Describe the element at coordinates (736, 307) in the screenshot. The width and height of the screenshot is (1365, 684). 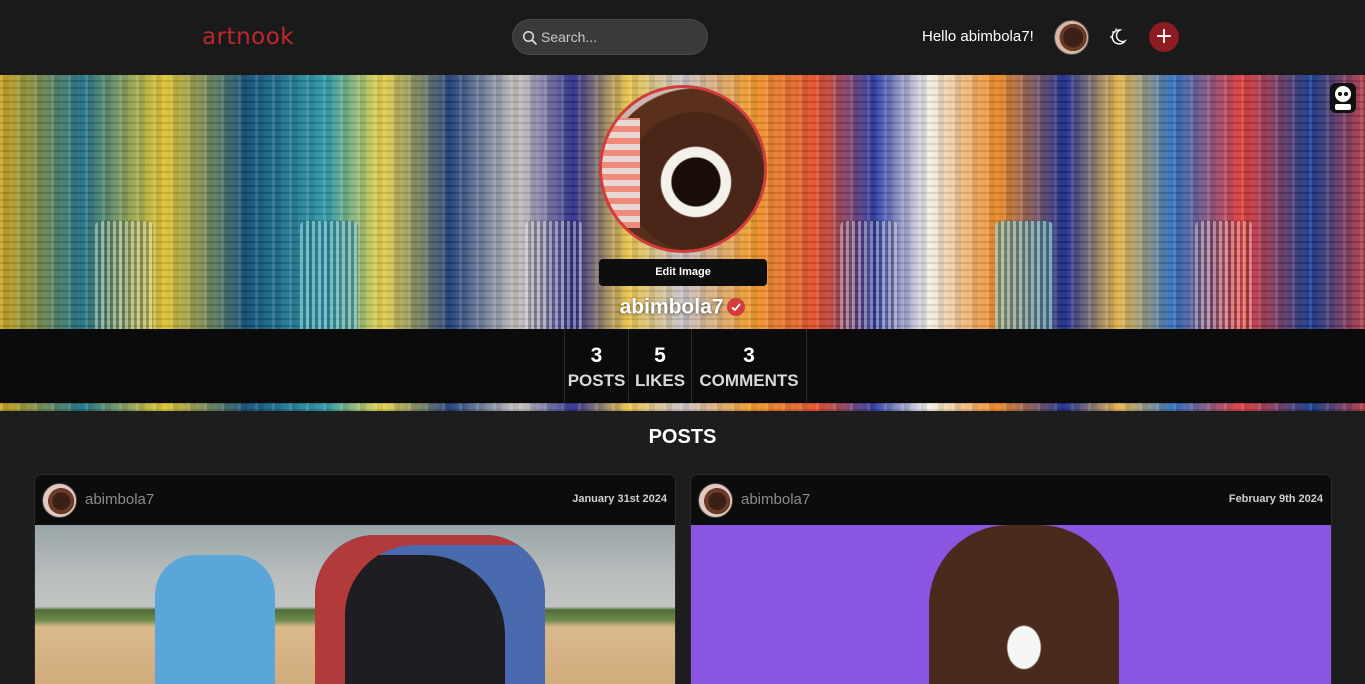
I see `verified-icon` at that location.